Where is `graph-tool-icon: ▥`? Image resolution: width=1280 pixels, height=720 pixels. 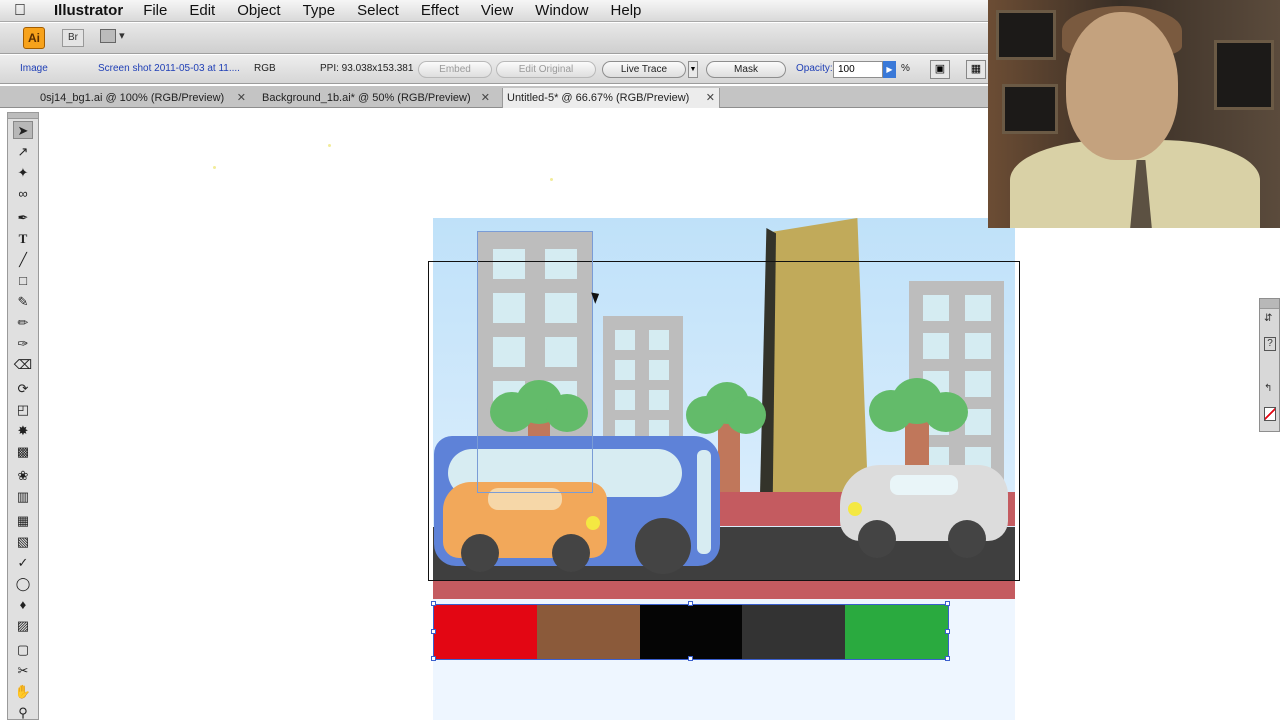
graph-tool-icon: ▥ is located at coordinates (23, 497).